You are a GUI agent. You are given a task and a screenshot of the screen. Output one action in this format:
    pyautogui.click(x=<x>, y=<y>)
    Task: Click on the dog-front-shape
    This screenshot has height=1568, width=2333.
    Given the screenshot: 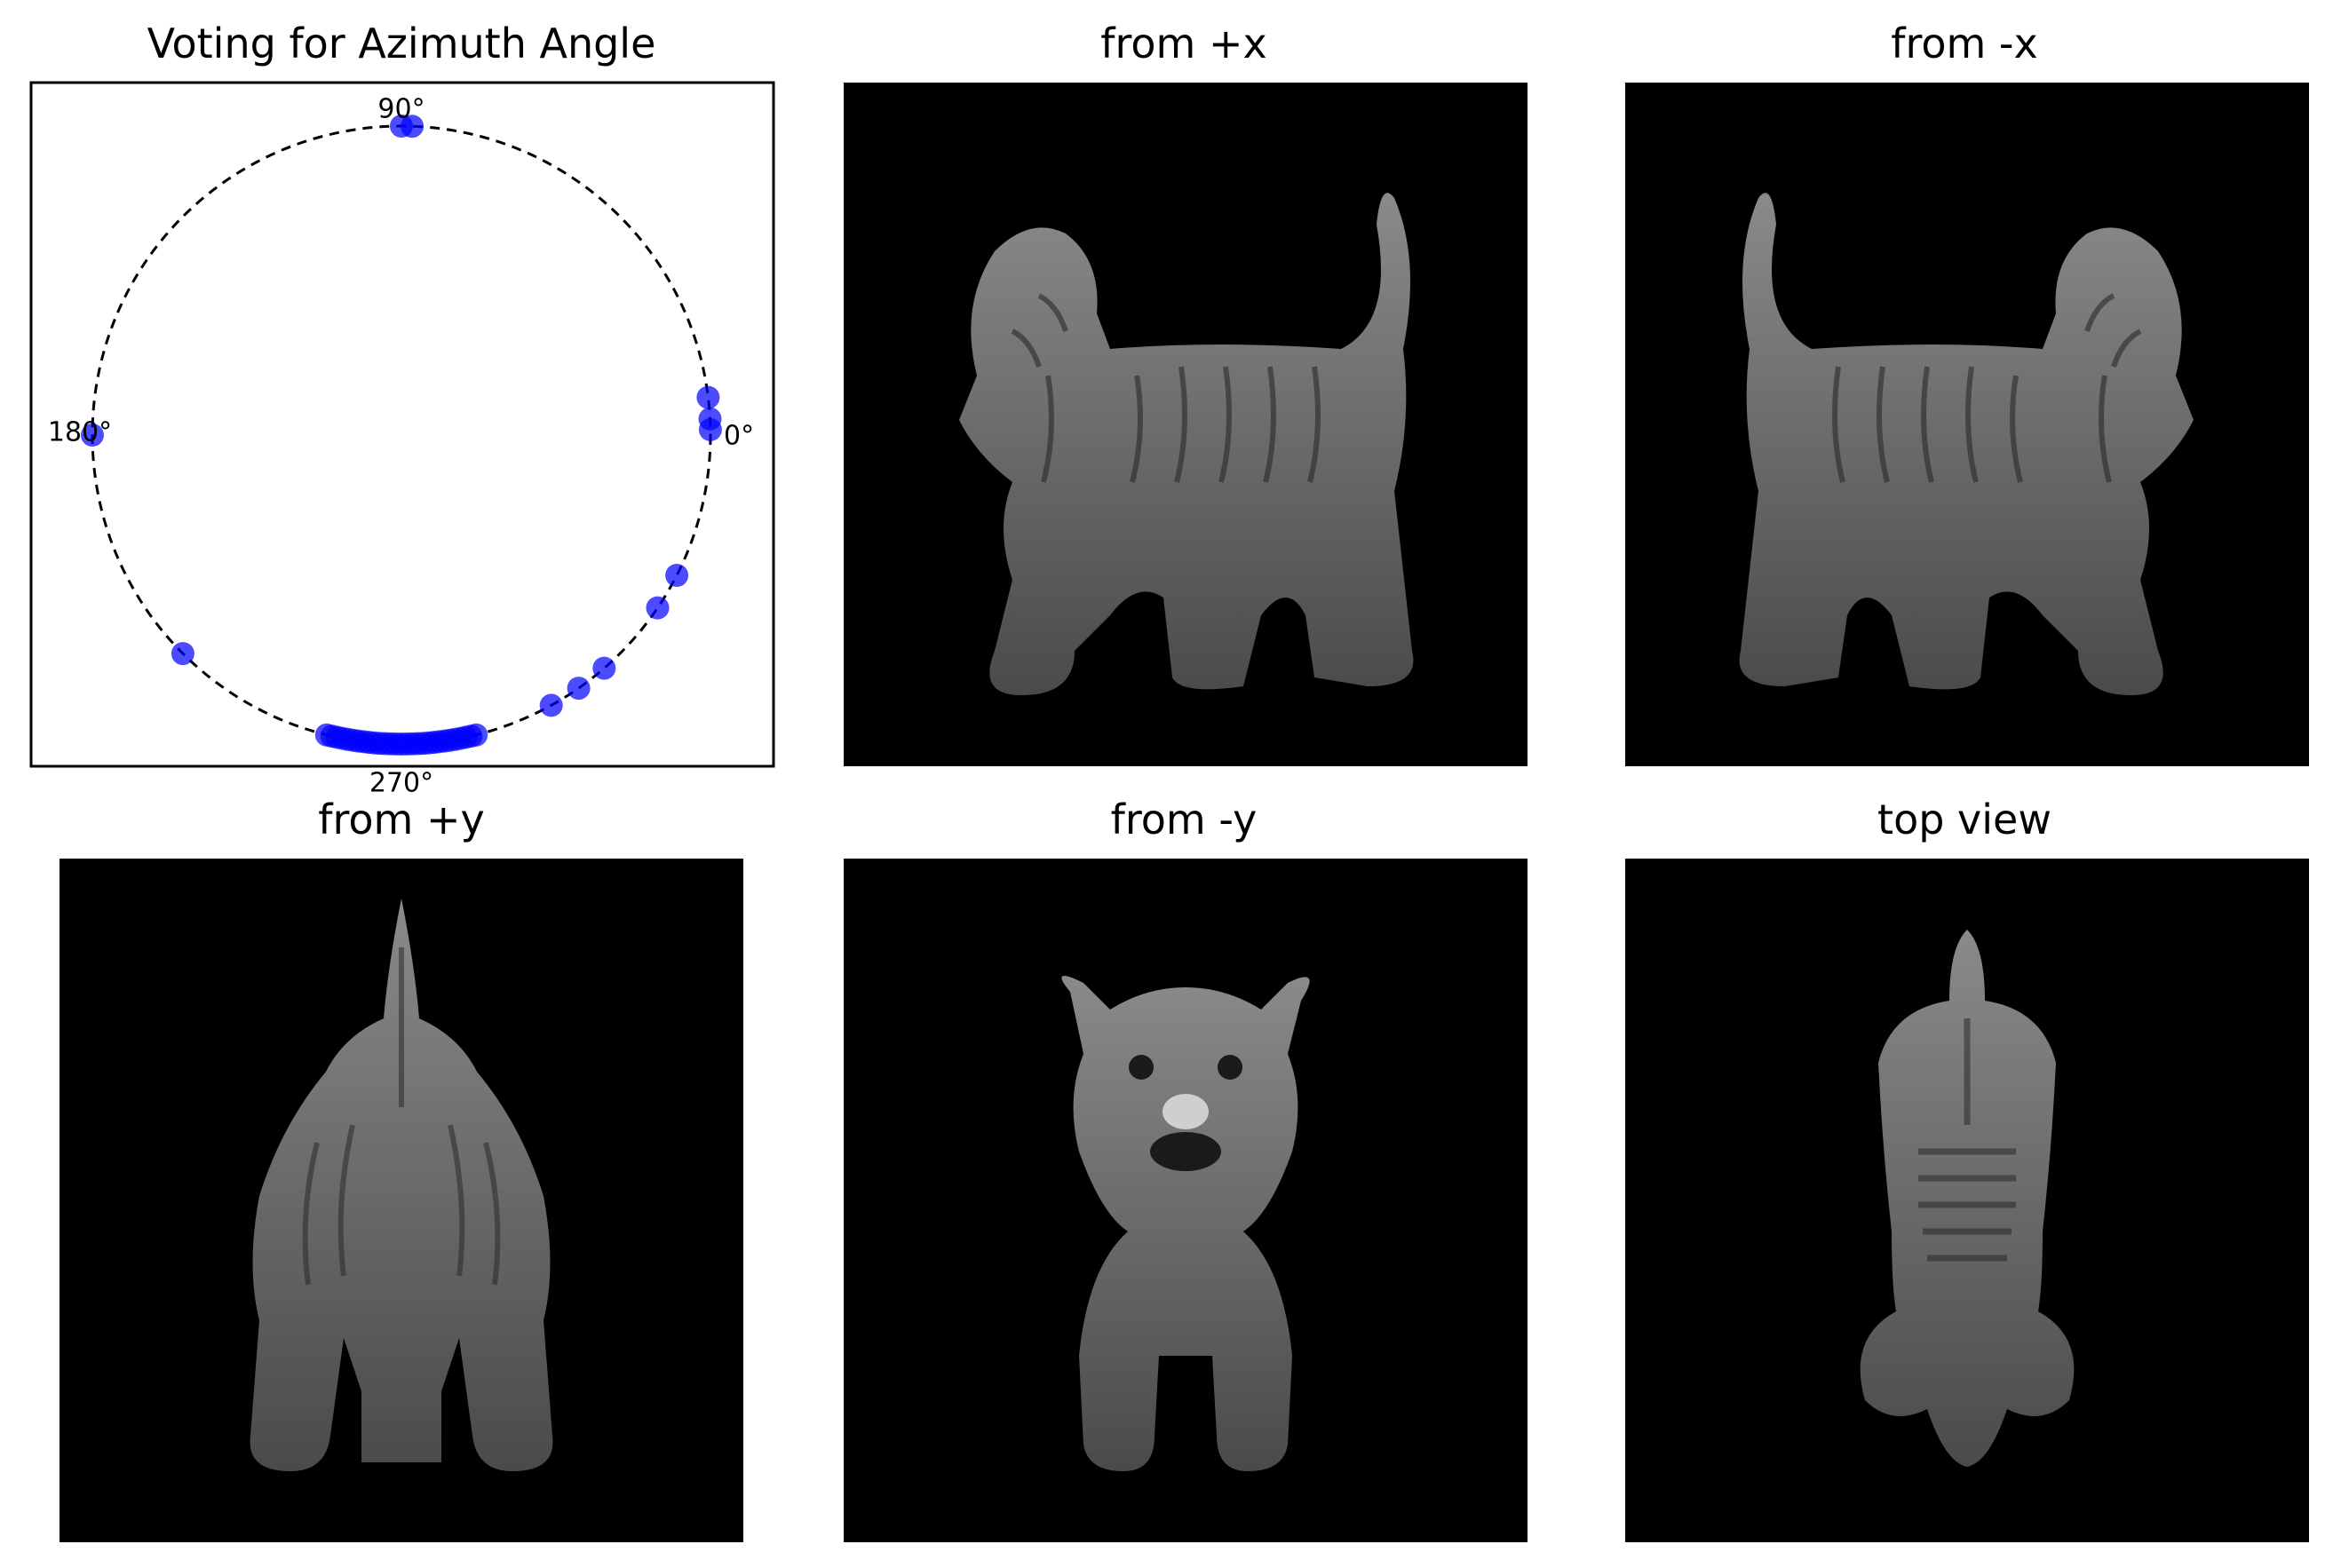 What is the action you would take?
    pyautogui.click(x=1186, y=1223)
    